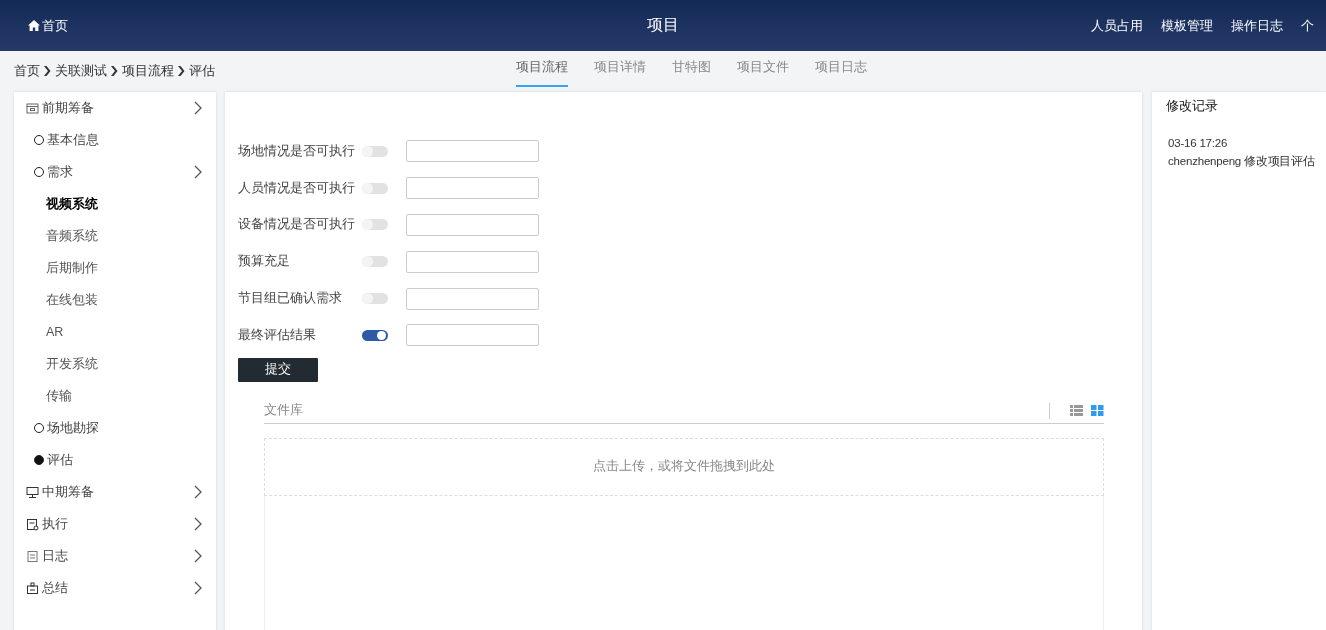 This screenshot has width=1326, height=630. Describe the element at coordinates (148, 71) in the screenshot. I see `breadcrumb-item: 项目流程` at that location.